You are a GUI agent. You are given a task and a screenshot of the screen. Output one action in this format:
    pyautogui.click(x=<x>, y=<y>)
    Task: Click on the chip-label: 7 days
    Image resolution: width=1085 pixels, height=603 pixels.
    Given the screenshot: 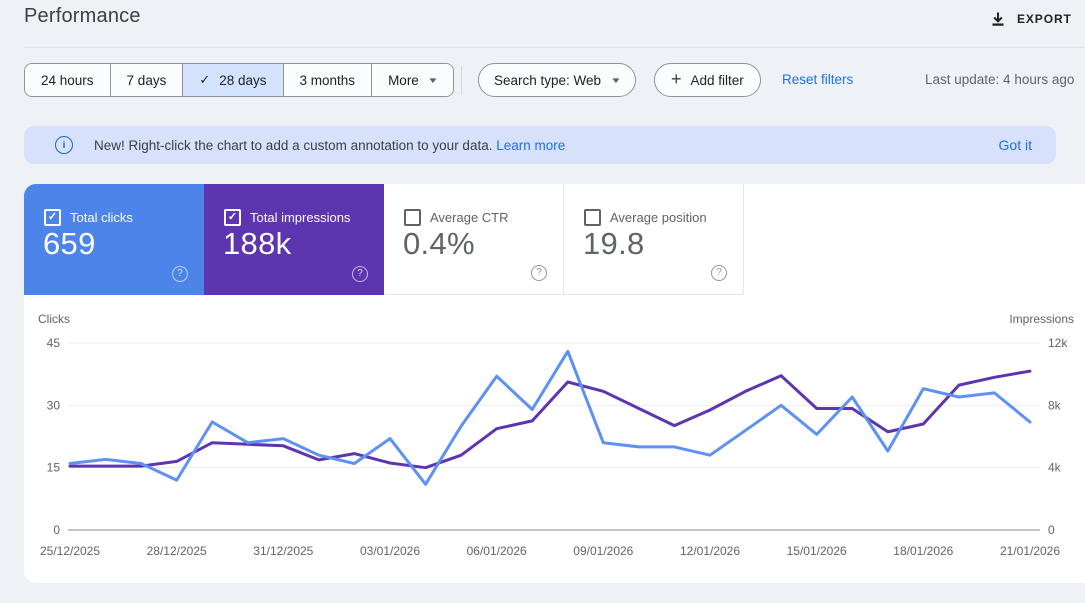 What is the action you would take?
    pyautogui.click(x=146, y=80)
    